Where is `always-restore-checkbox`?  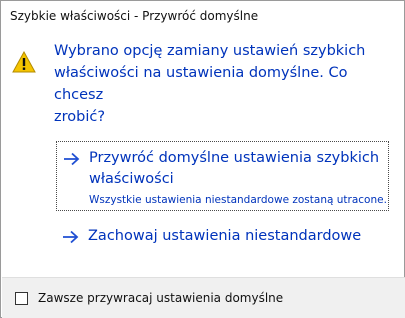
always-restore-checkbox is located at coordinates (21, 298).